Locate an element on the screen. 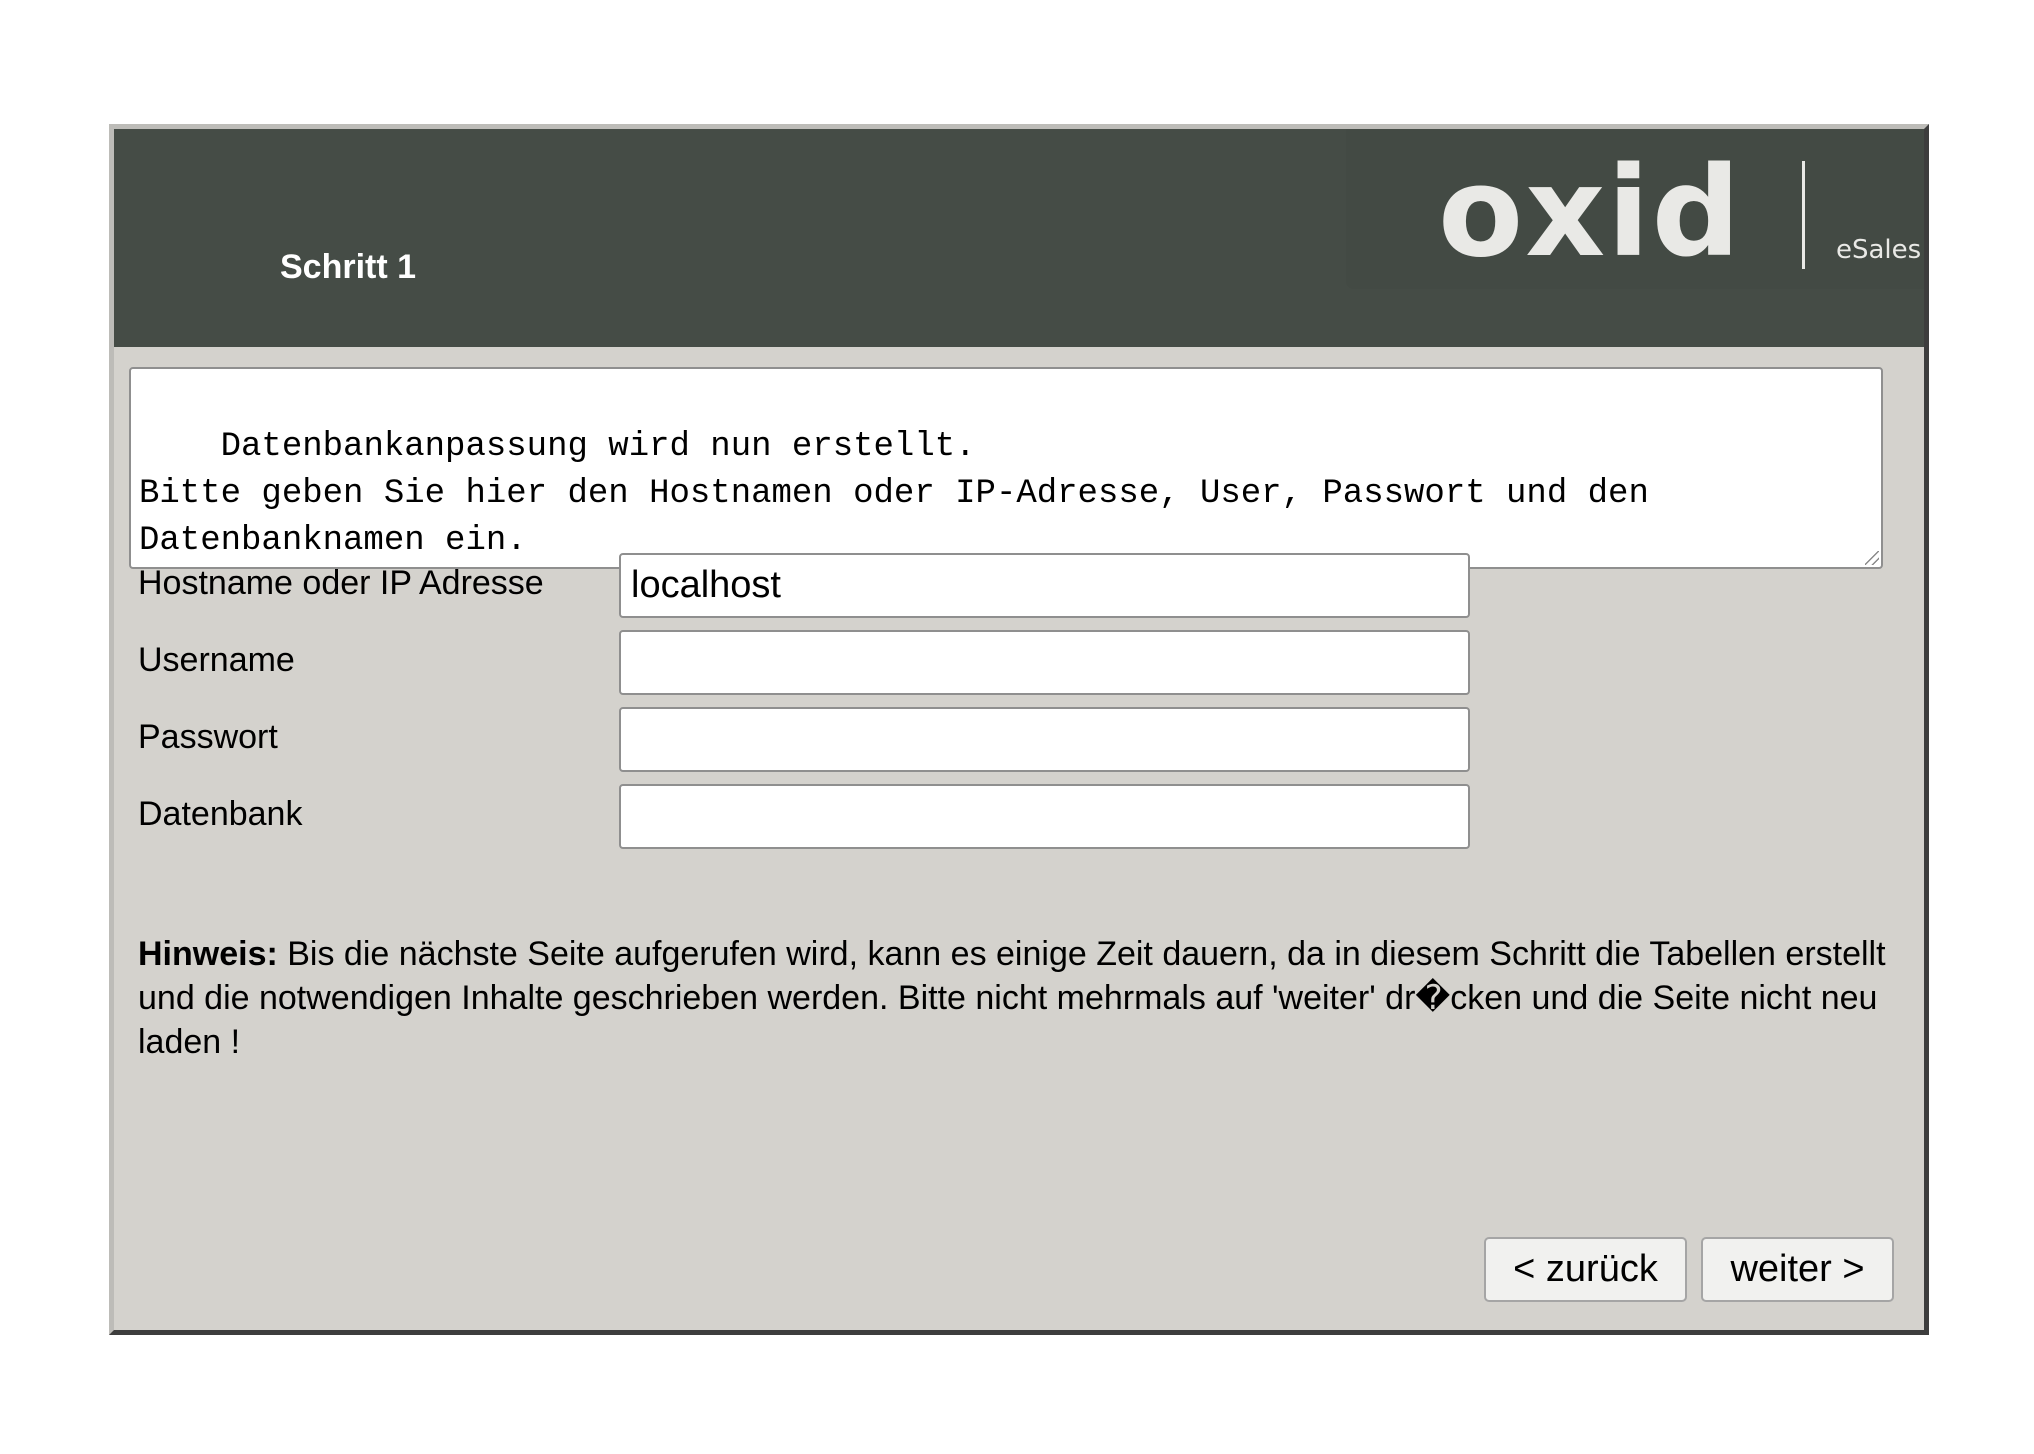  textarea-resize-grip-icon is located at coordinates (1872, 558).